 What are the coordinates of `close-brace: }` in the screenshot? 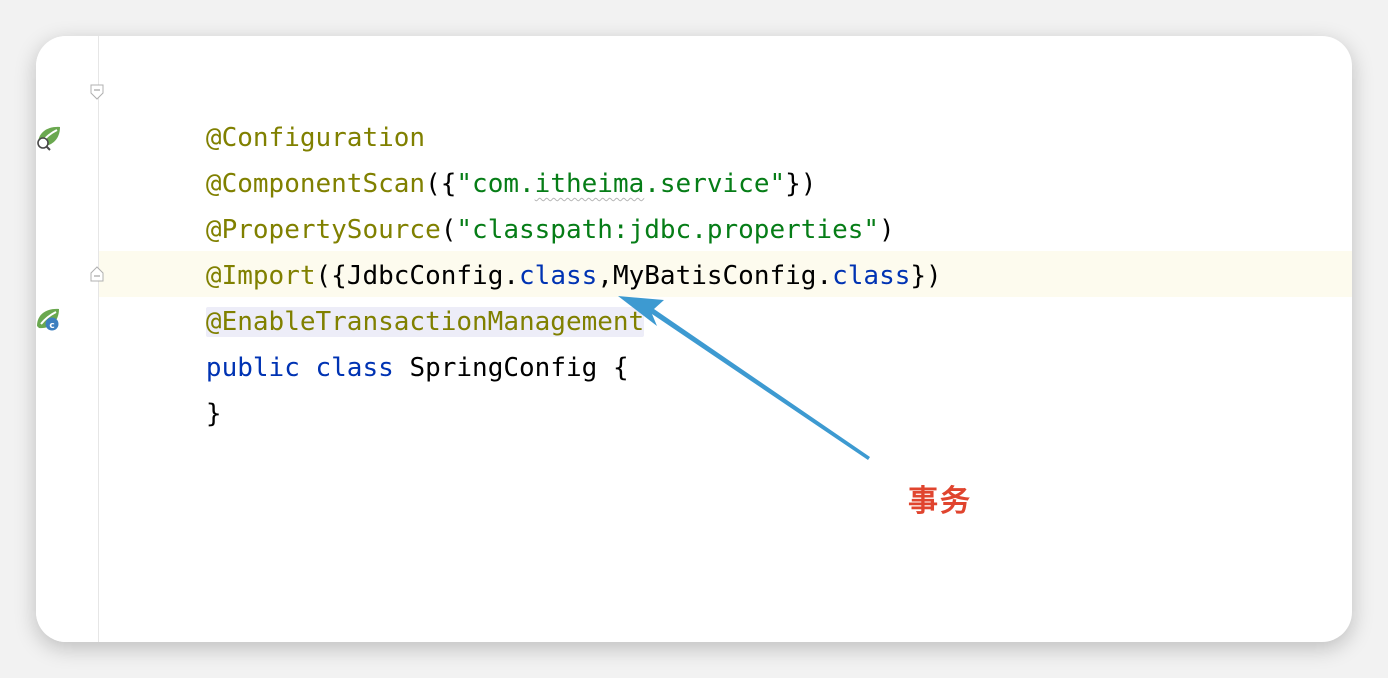 It's located at (213, 414).